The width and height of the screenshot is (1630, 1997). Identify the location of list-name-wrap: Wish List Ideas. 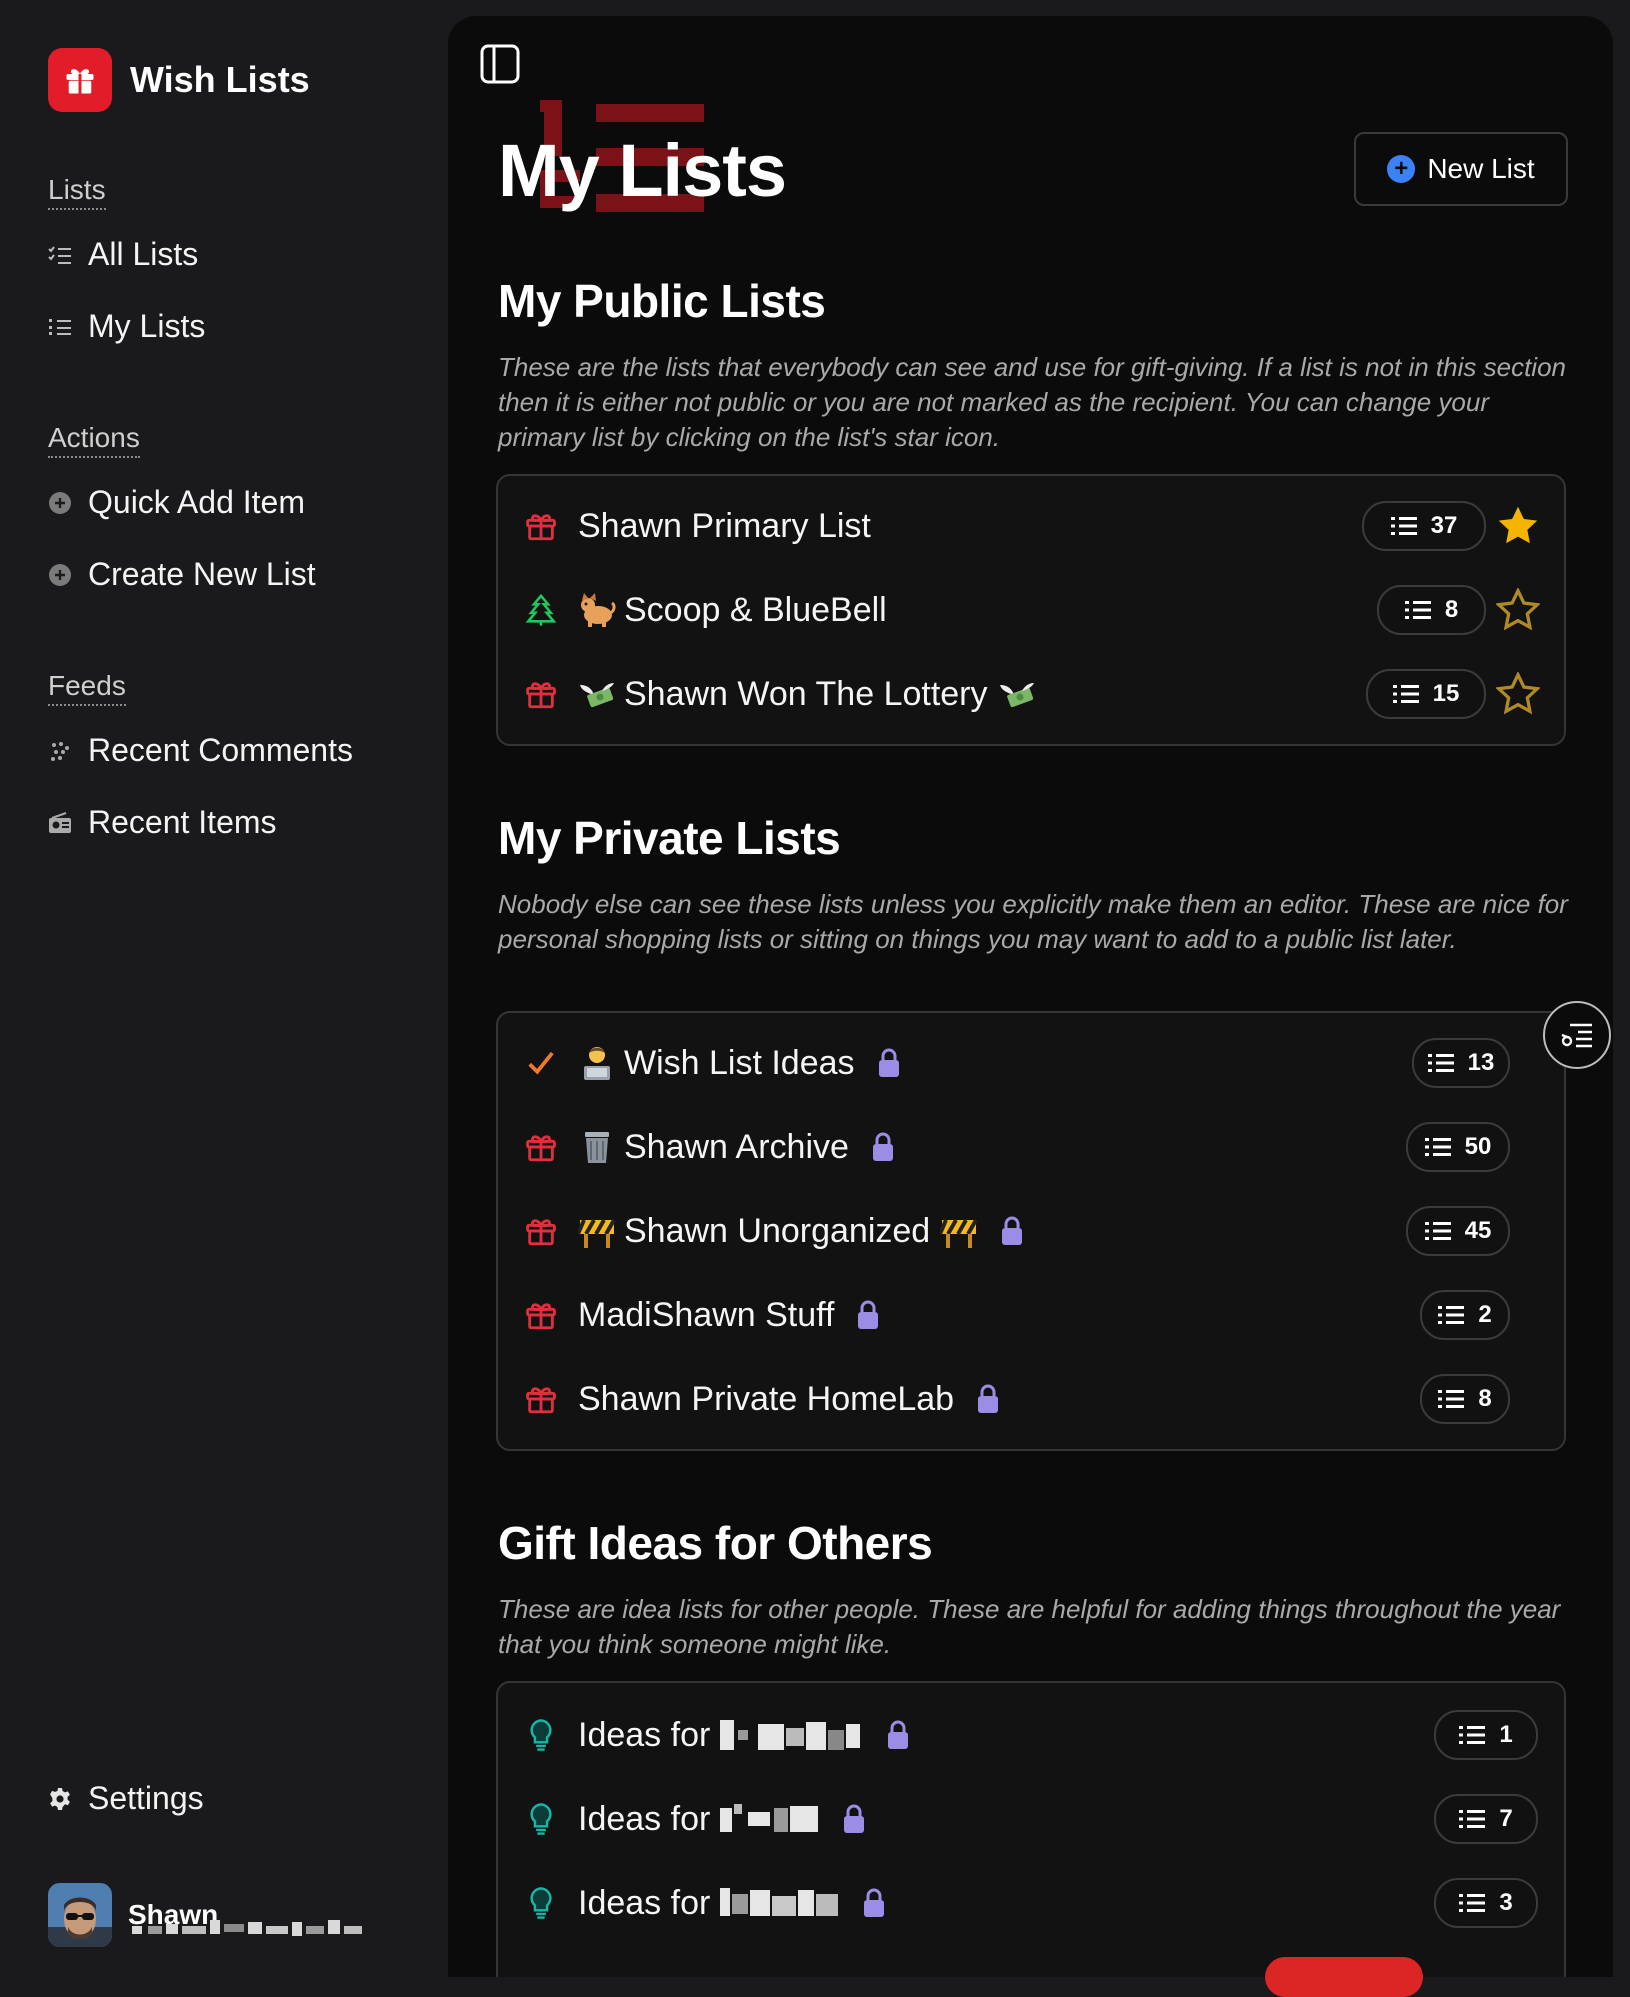
(739, 1063).